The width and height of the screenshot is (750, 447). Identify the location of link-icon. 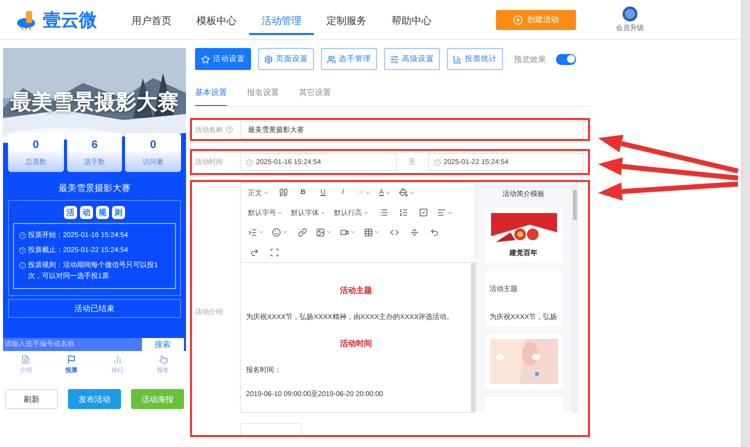
(302, 232).